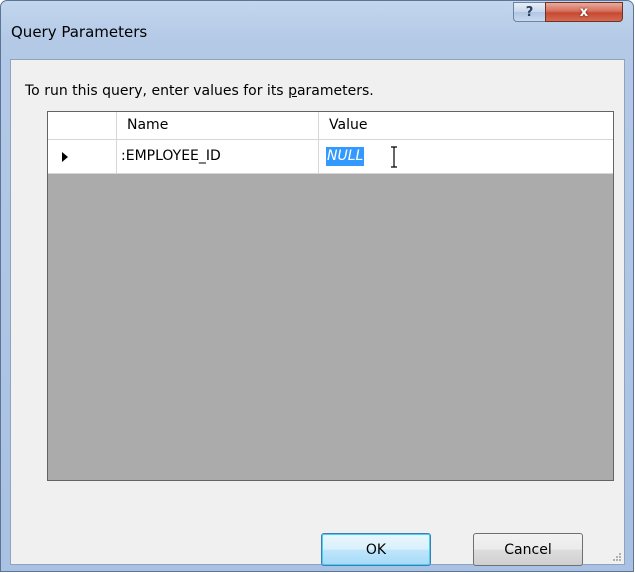  I want to click on value-text-selected: NULL, so click(345, 156).